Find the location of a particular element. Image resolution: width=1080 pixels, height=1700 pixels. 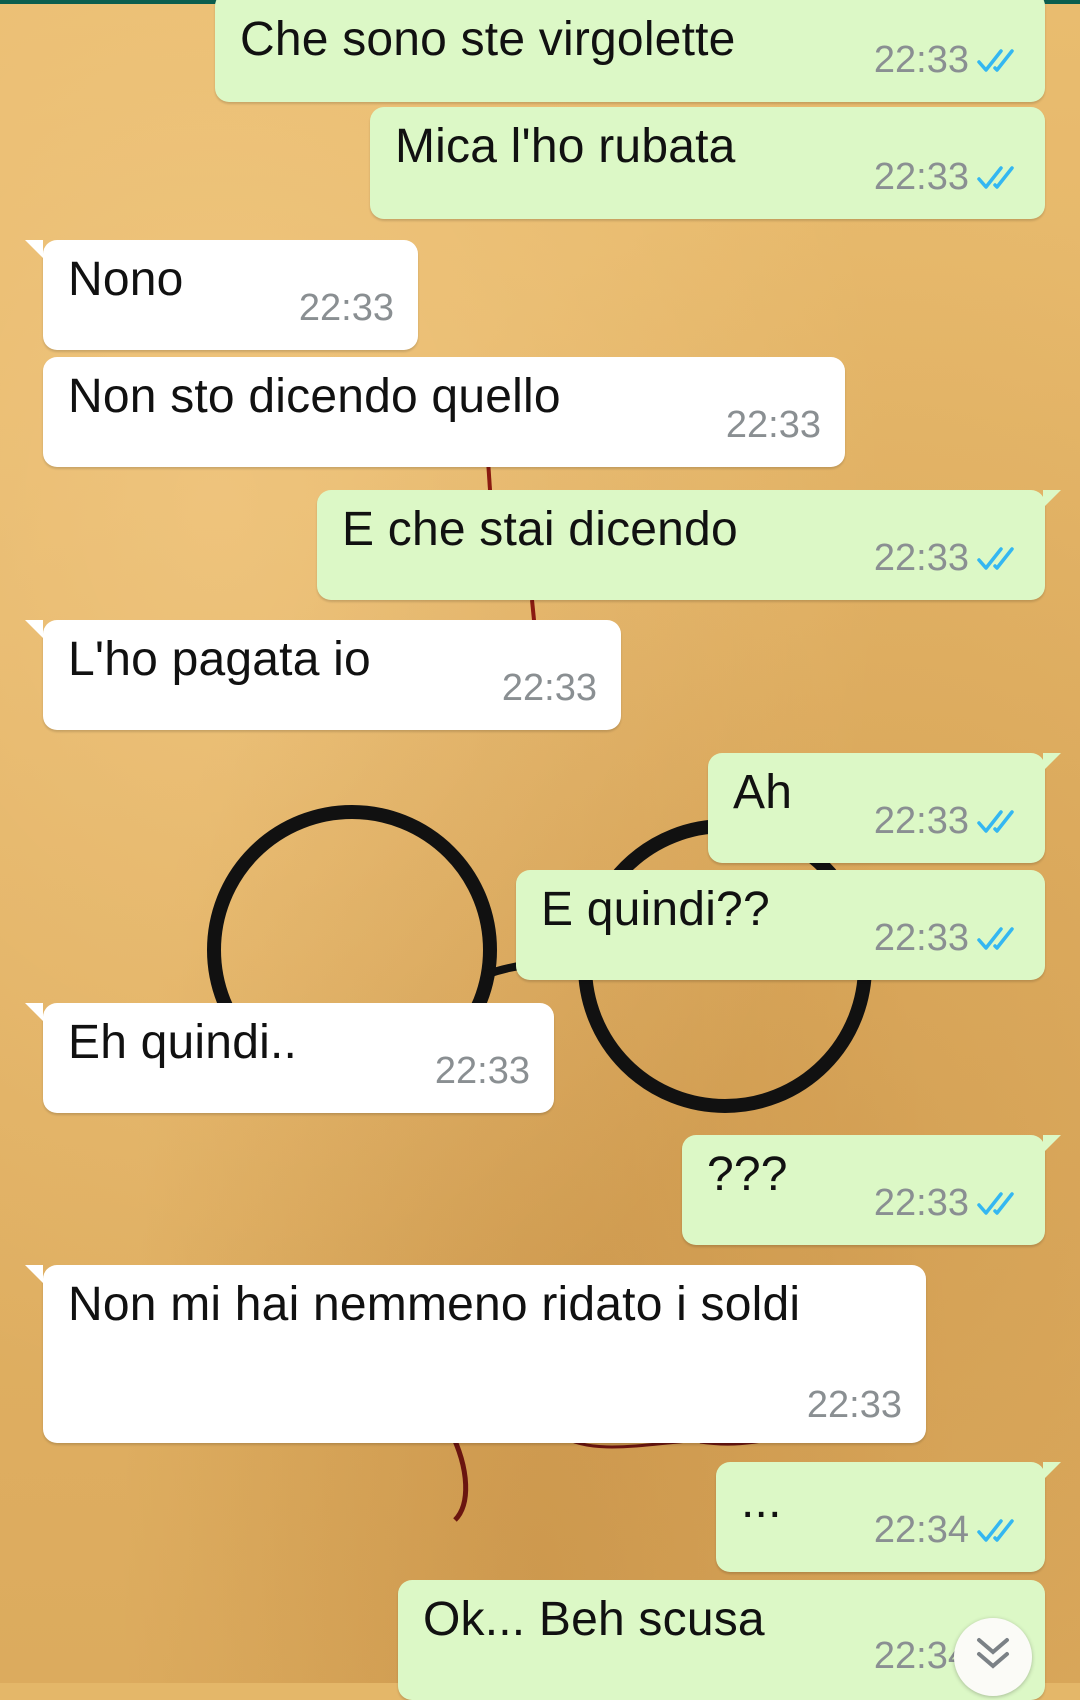

incoming-message-bubble: Eh quindi.. 22:33 is located at coordinates (289, 1058).